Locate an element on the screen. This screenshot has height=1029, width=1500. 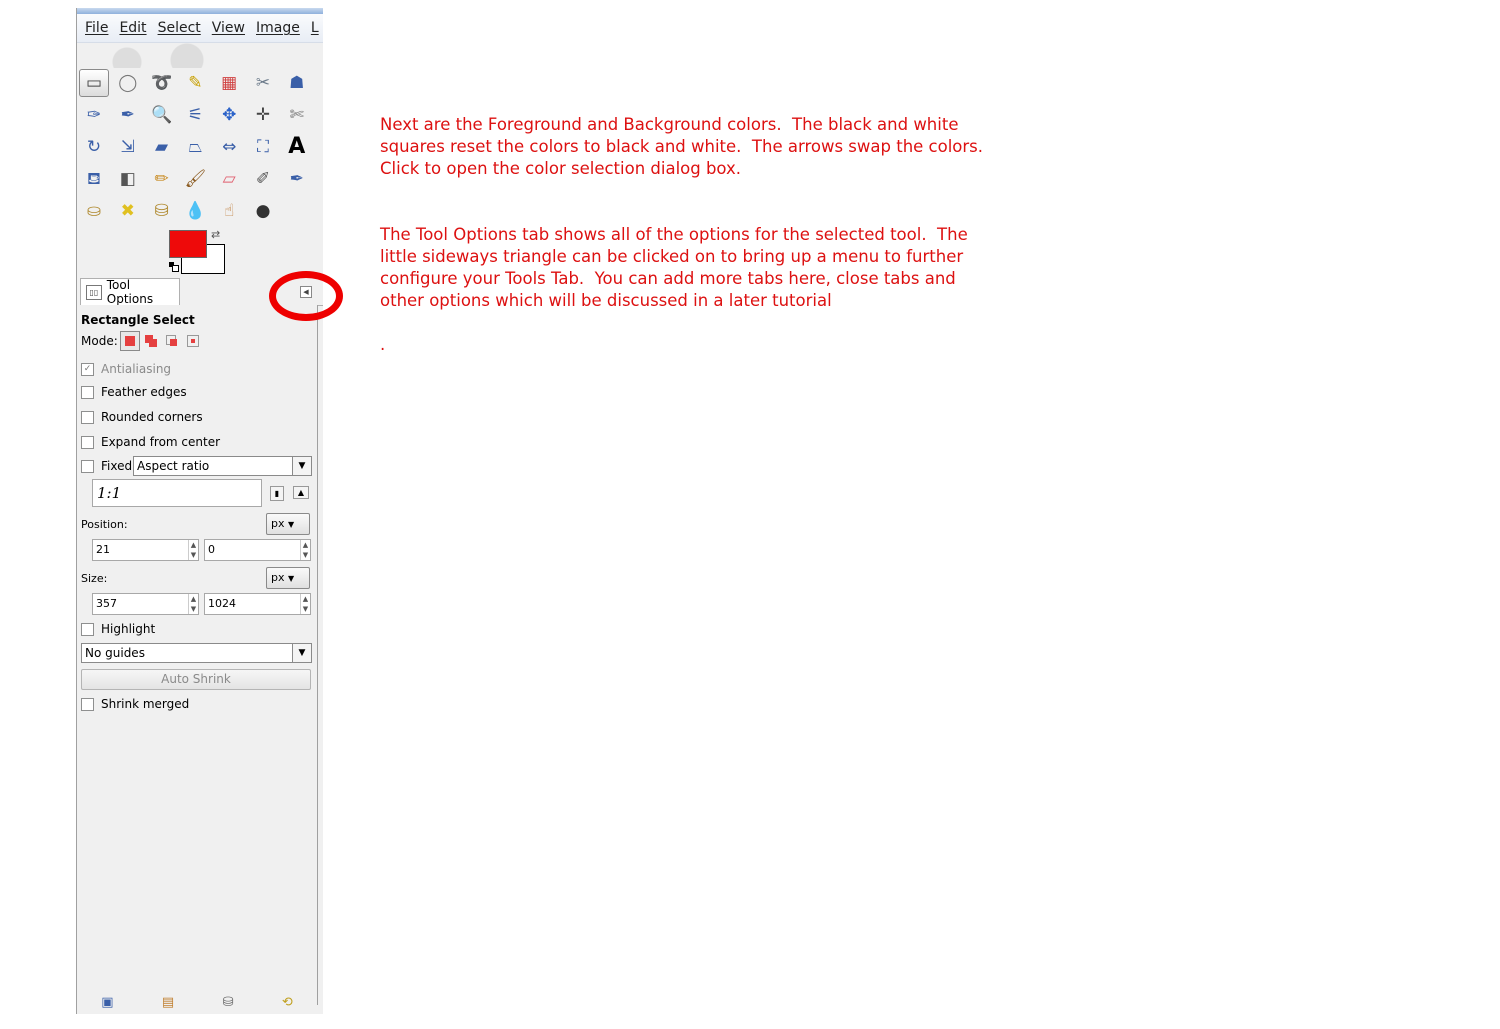
mode-label: Mode: is located at coordinates (99, 341).